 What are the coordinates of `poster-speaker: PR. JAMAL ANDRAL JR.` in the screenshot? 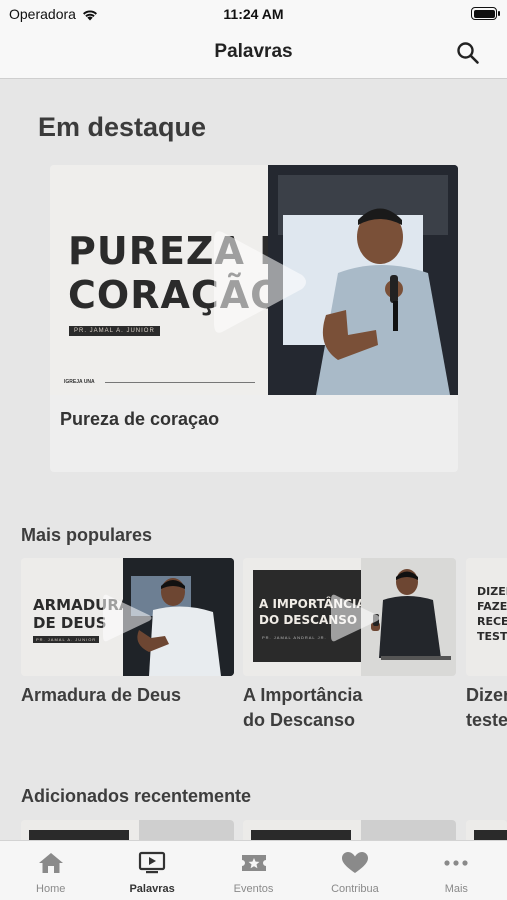 It's located at (294, 637).